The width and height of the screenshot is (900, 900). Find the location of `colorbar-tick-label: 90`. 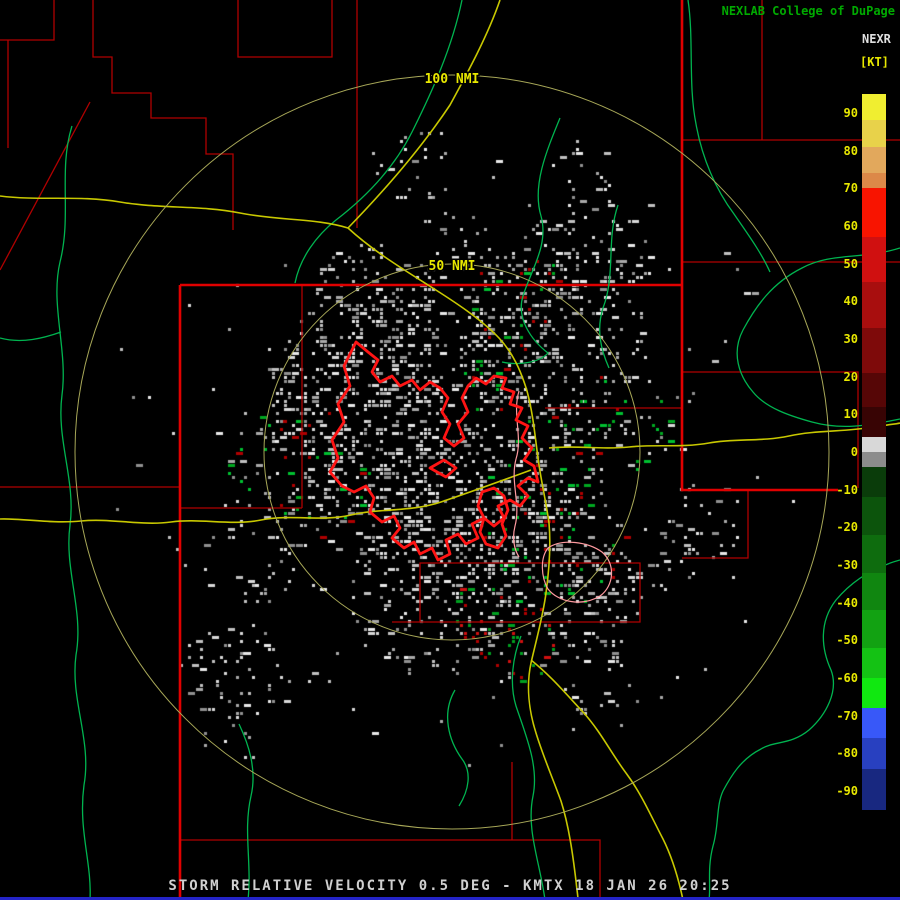

colorbar-tick-label: 90 is located at coordinates (850, 112).